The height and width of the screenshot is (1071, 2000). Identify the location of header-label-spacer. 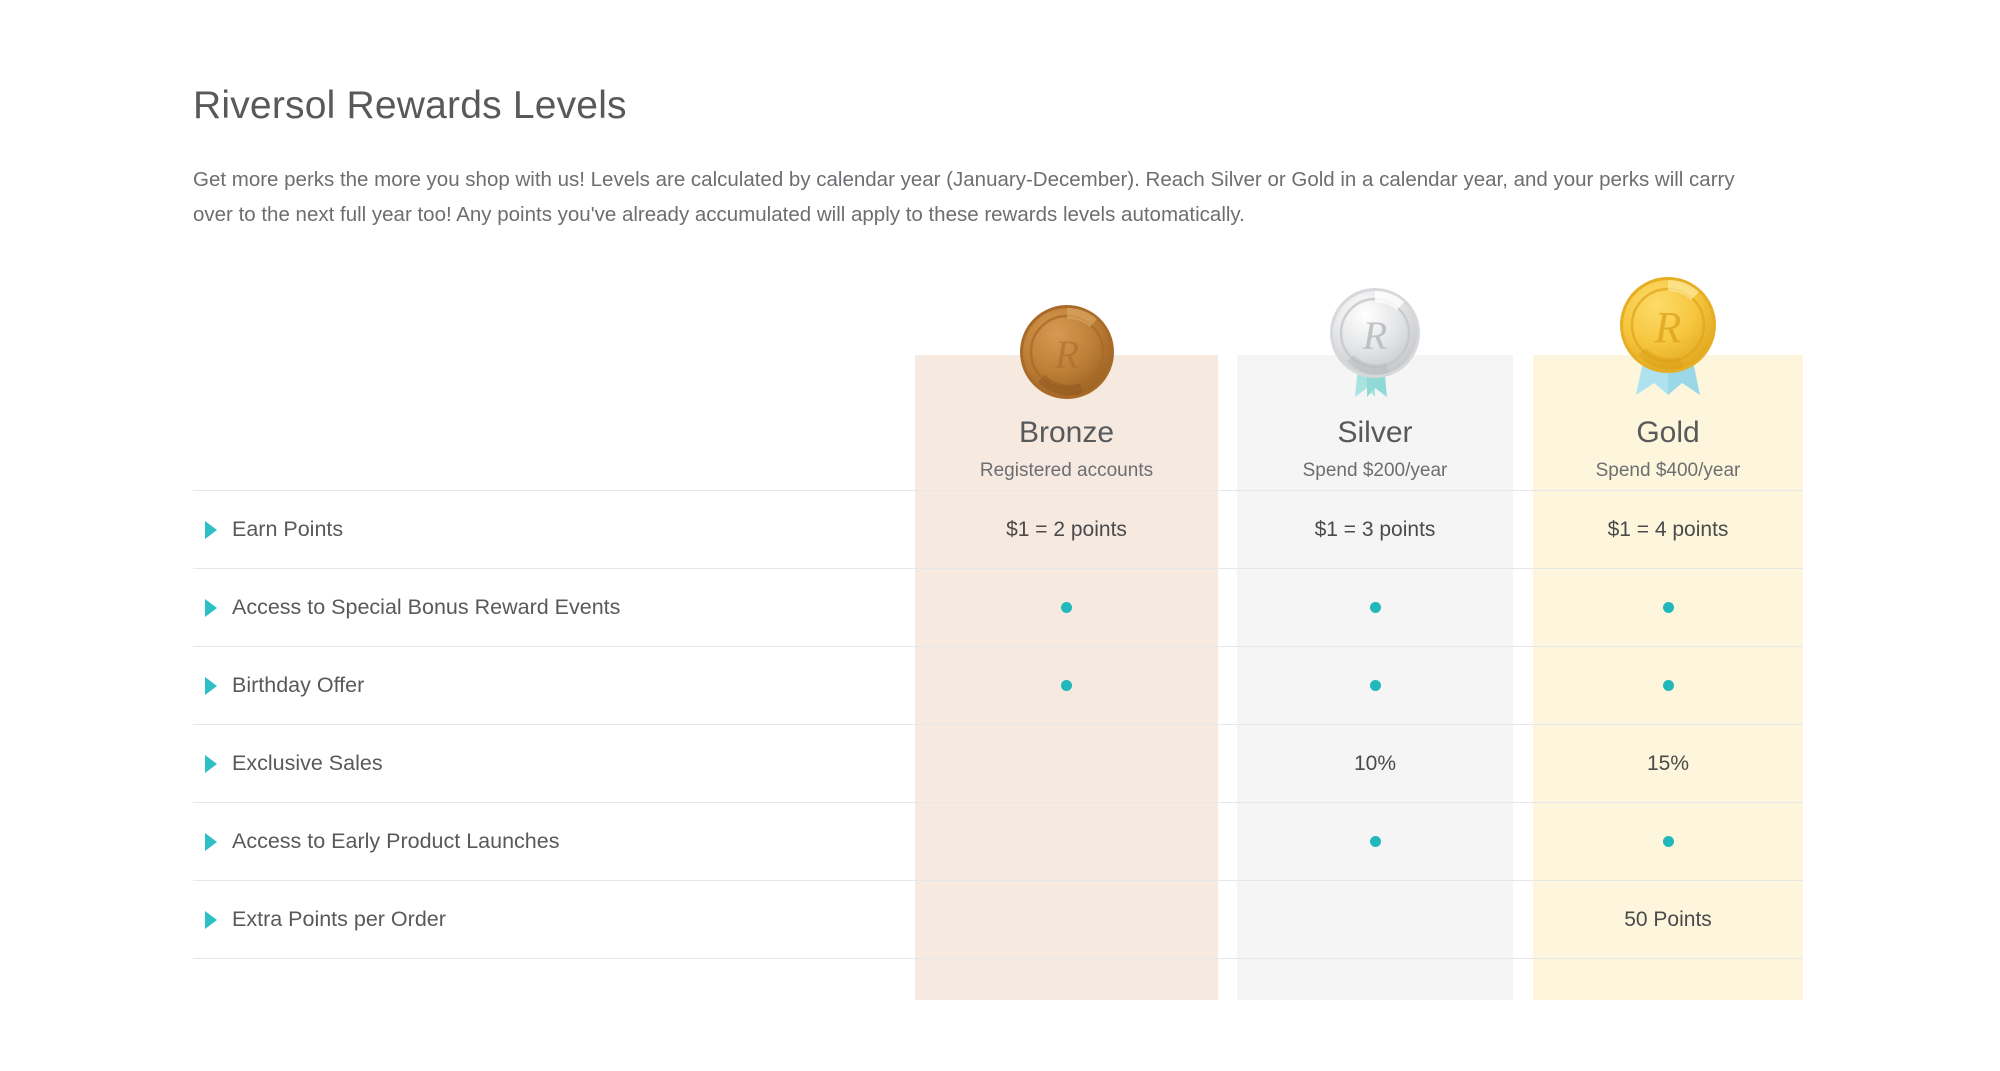
(554, 387).